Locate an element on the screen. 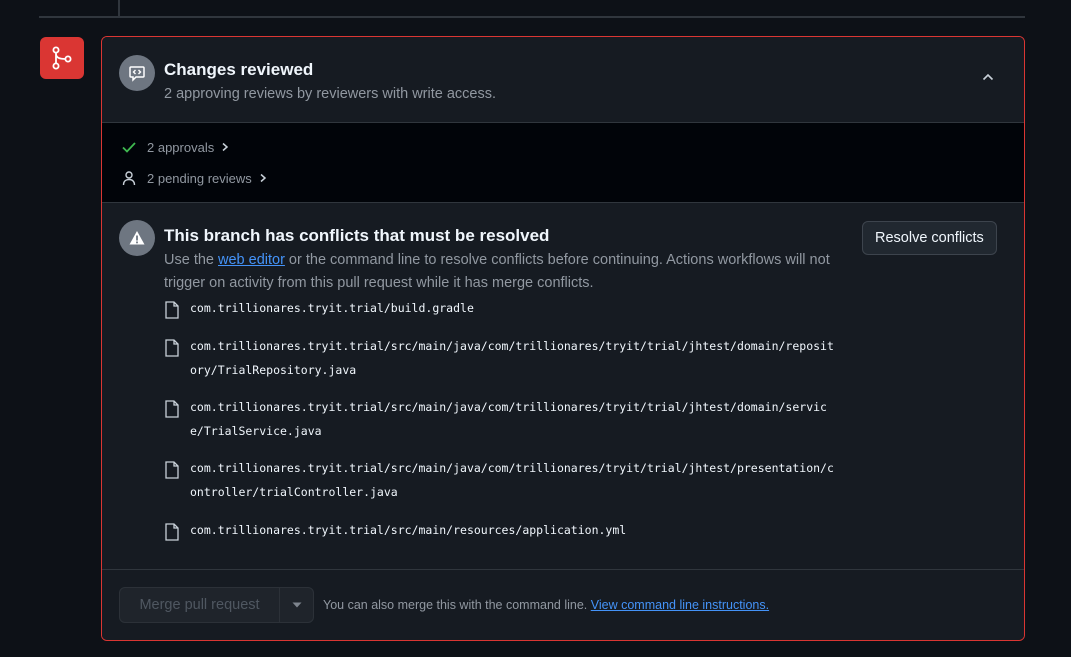 Image resolution: width=1071 pixels, height=657 pixels. review-title: Changes reviewed is located at coordinates (239, 69).